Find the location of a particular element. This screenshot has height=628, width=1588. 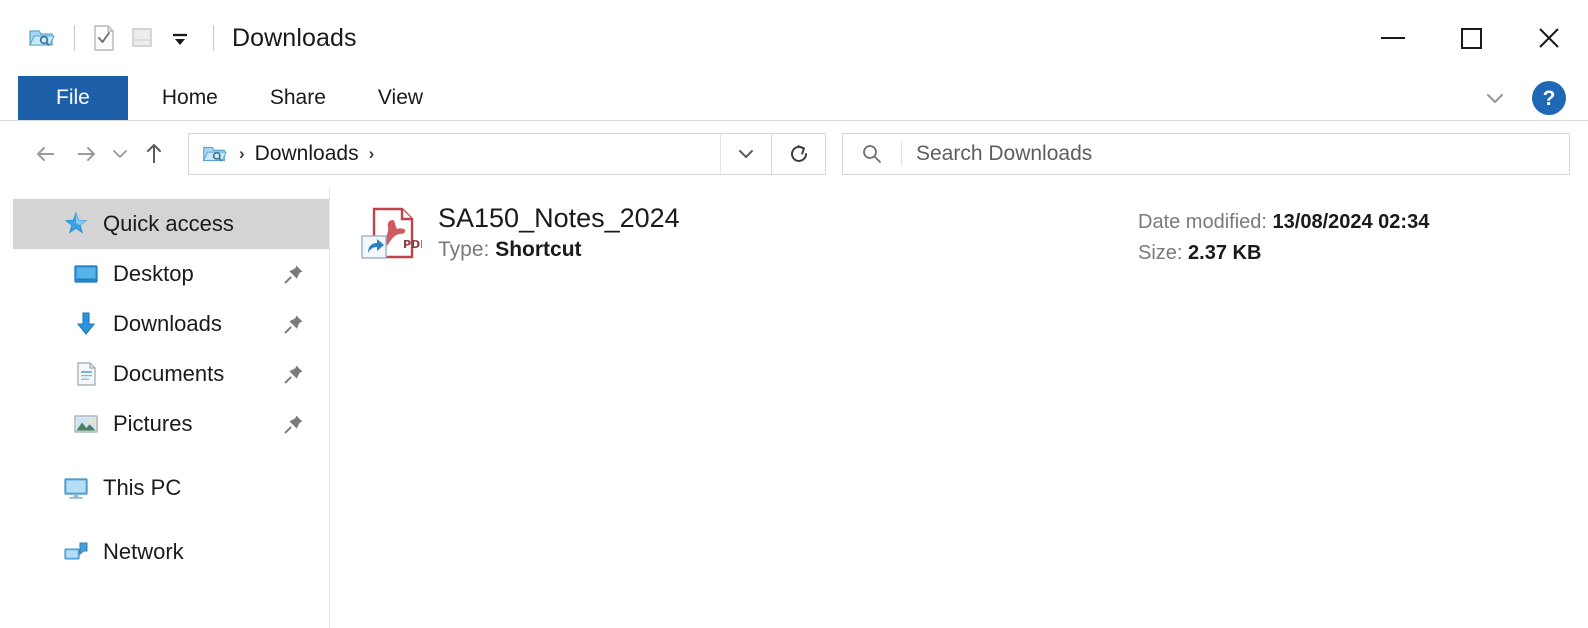

ribbon-right-controls: ? is located at coordinates (1534, 98).